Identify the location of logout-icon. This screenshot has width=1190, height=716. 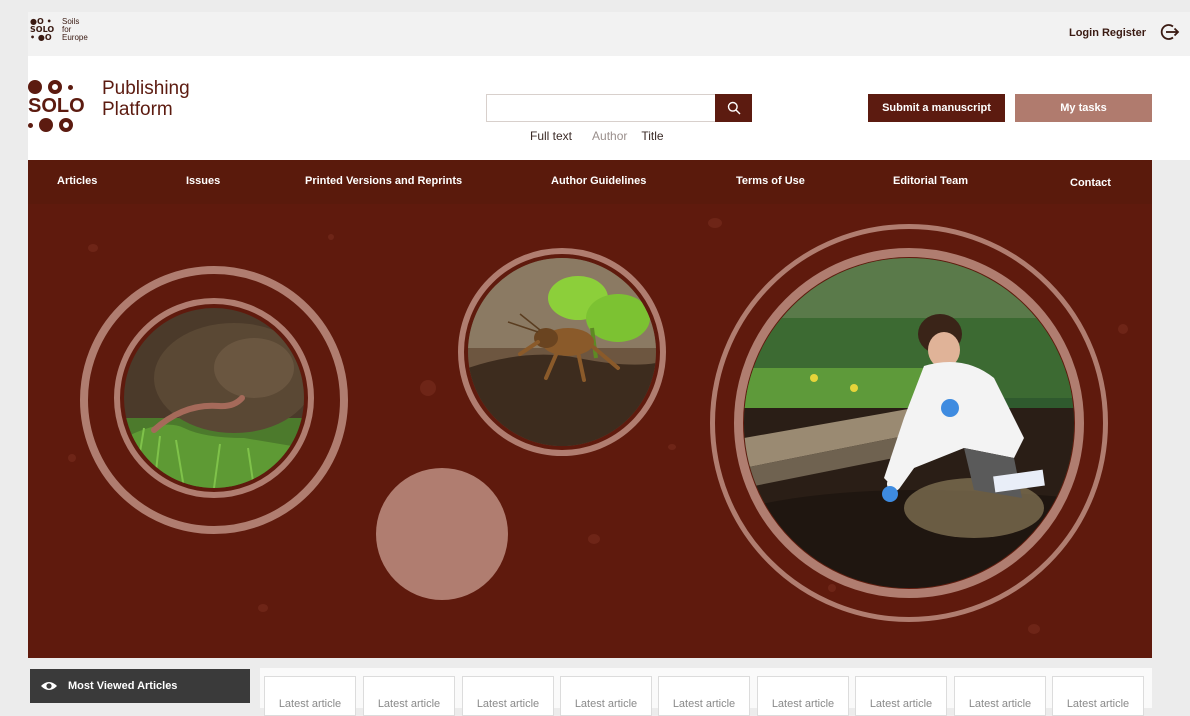
(1170, 32).